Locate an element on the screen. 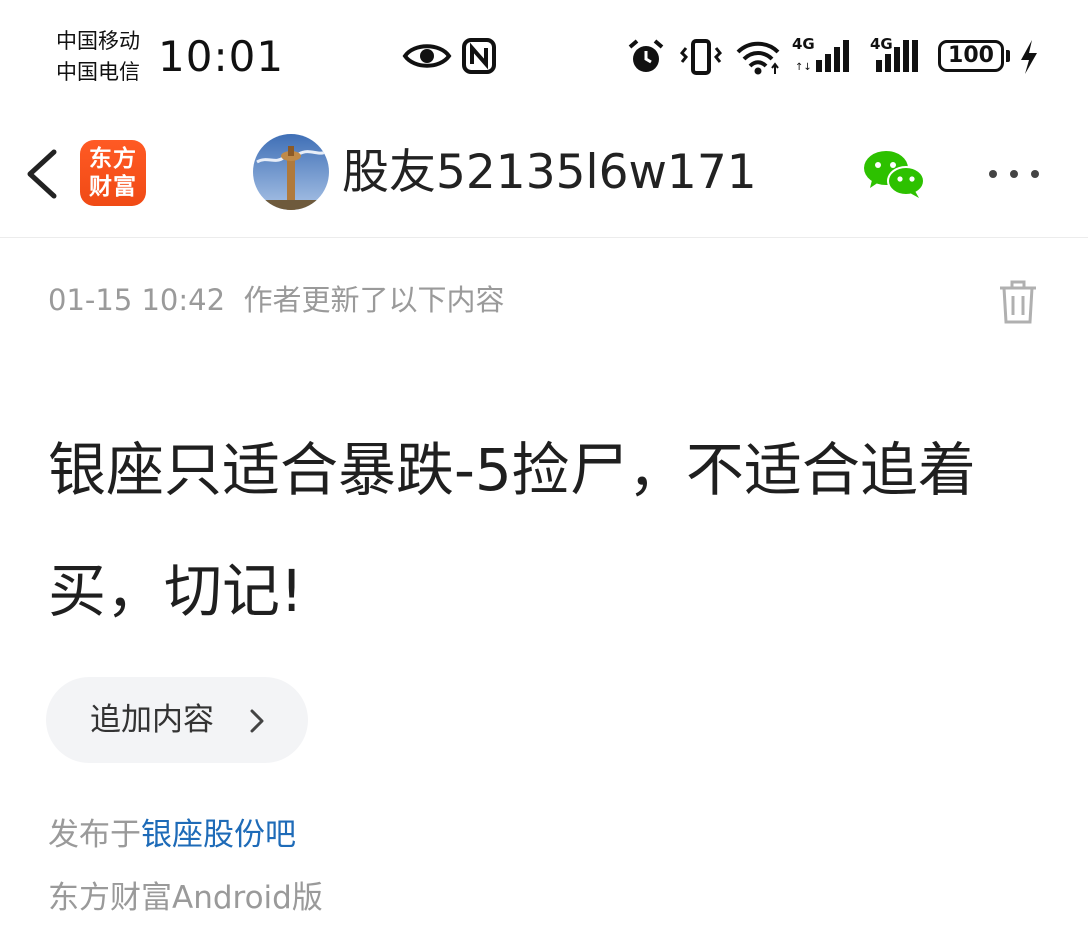 Image resolution: width=1088 pixels, height=927 pixels. append-content-button: 追加内容 is located at coordinates (177, 720).